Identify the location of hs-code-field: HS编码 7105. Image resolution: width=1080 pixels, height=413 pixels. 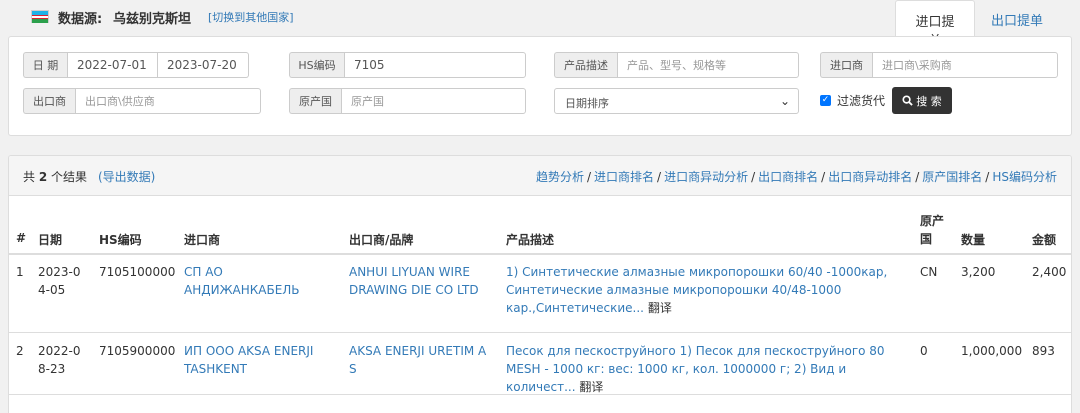
(407, 65).